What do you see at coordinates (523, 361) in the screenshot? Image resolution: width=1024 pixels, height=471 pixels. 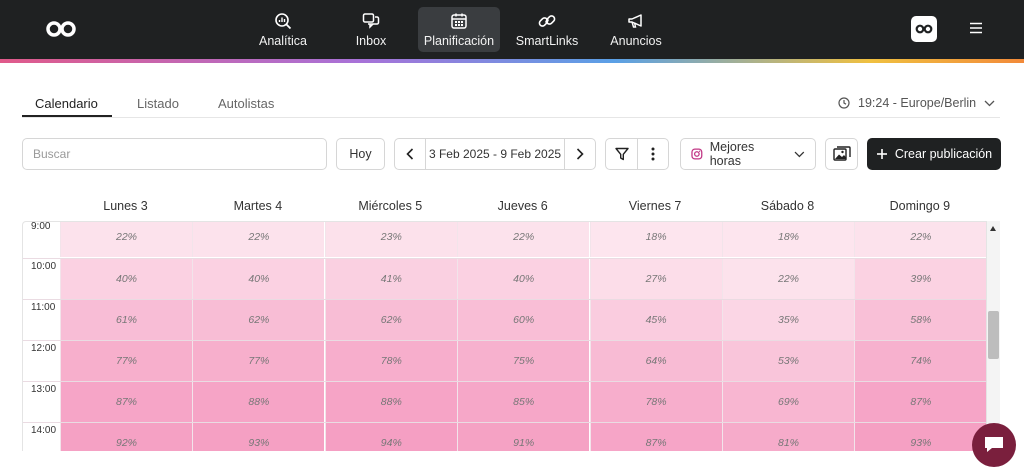 I see `heatmap-cell: 75%` at bounding box center [523, 361].